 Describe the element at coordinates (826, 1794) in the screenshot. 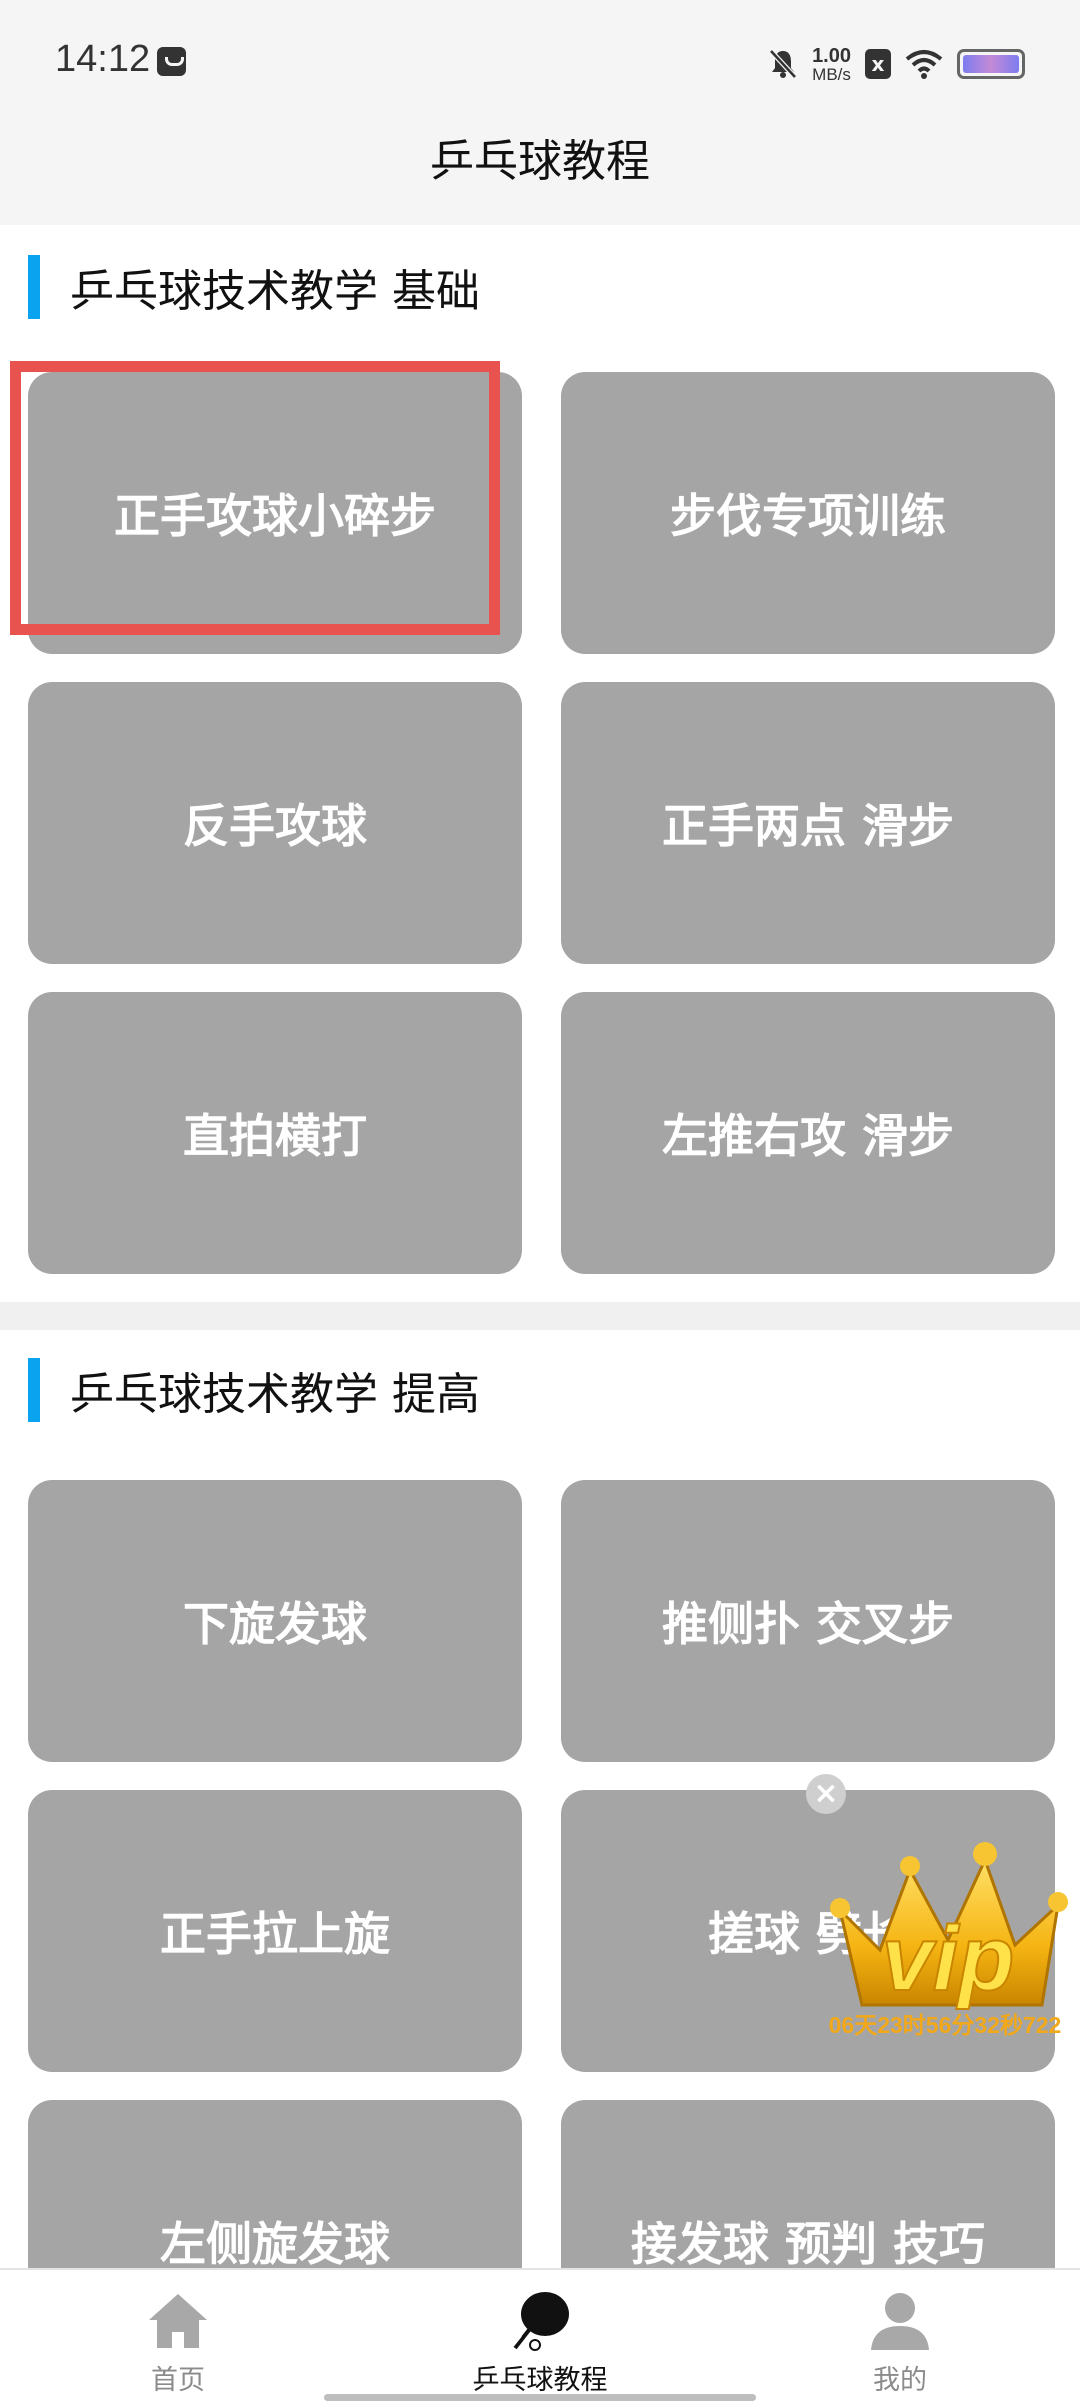

I see `vip-close-button: ×` at that location.